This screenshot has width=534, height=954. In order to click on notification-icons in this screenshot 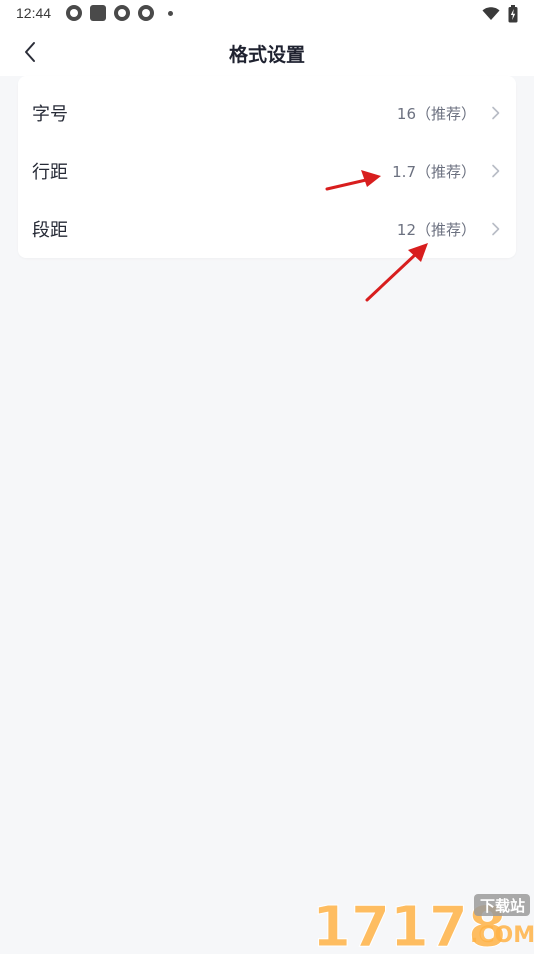, I will do `click(119, 13)`.